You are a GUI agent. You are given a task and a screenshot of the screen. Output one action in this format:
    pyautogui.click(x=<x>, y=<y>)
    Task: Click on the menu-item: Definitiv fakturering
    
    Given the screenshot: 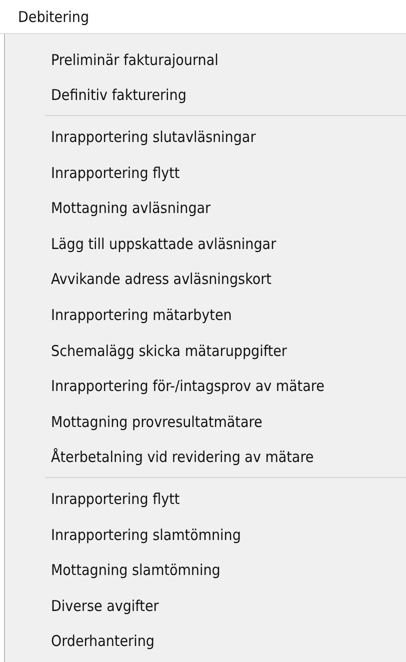 What is the action you would take?
    pyautogui.click(x=205, y=96)
    